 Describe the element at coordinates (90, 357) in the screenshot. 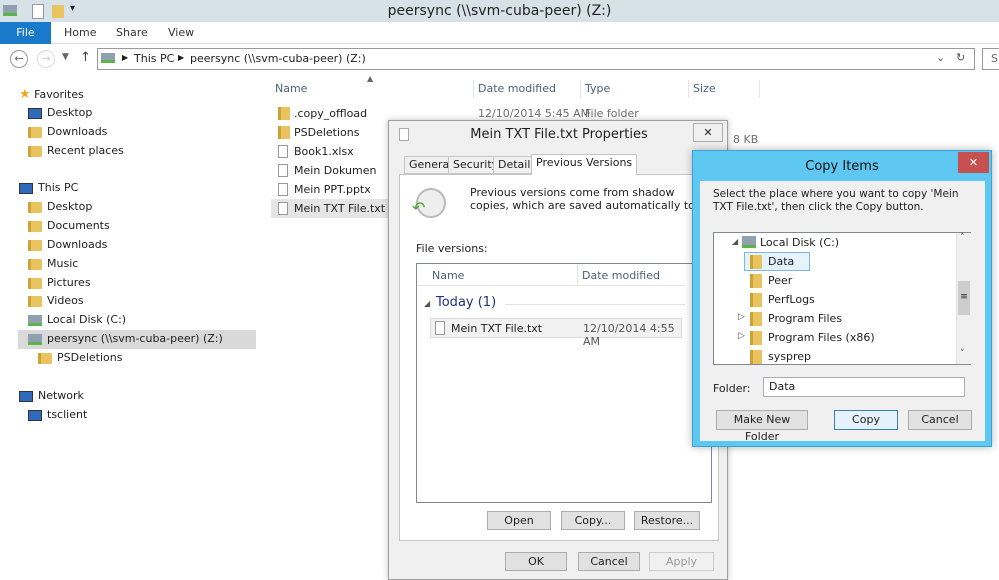

I see `nav-label: PSDeletions` at that location.